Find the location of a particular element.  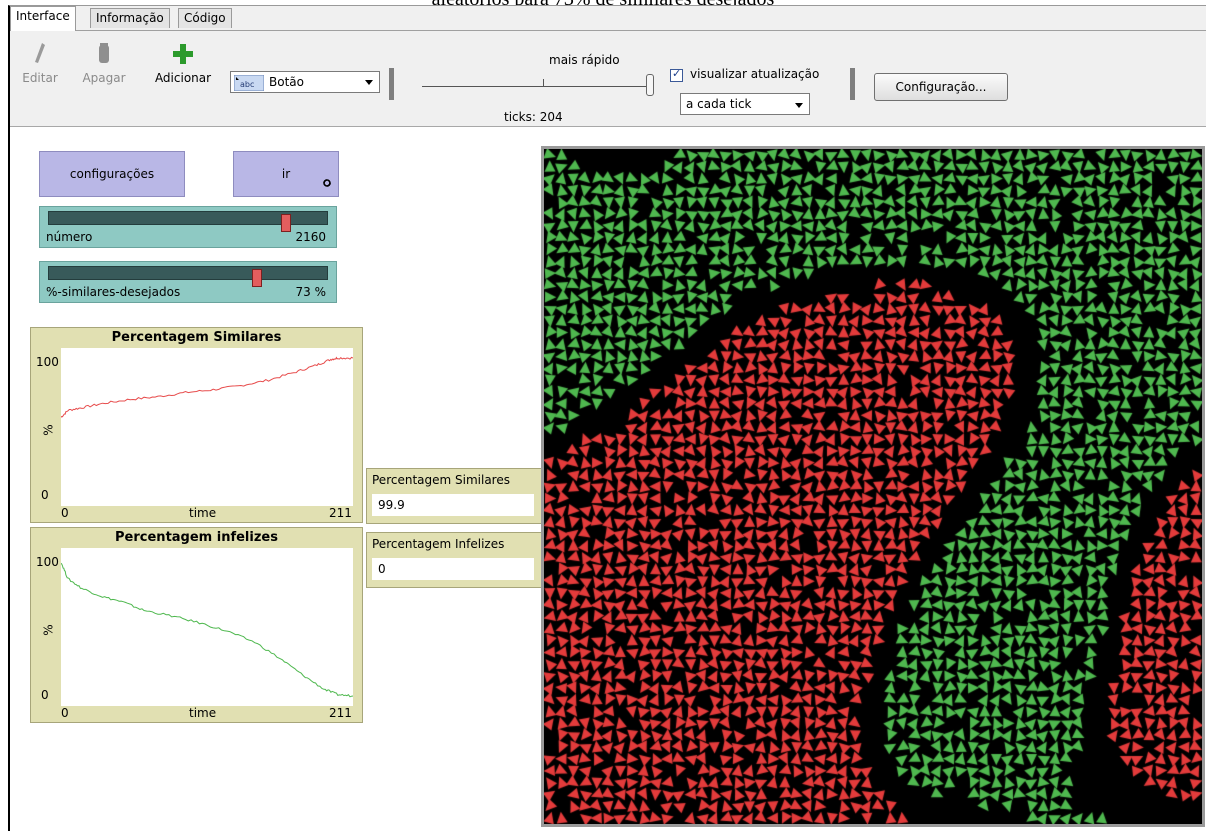

monitor-name: Percentagem Similares is located at coordinates (441, 480).